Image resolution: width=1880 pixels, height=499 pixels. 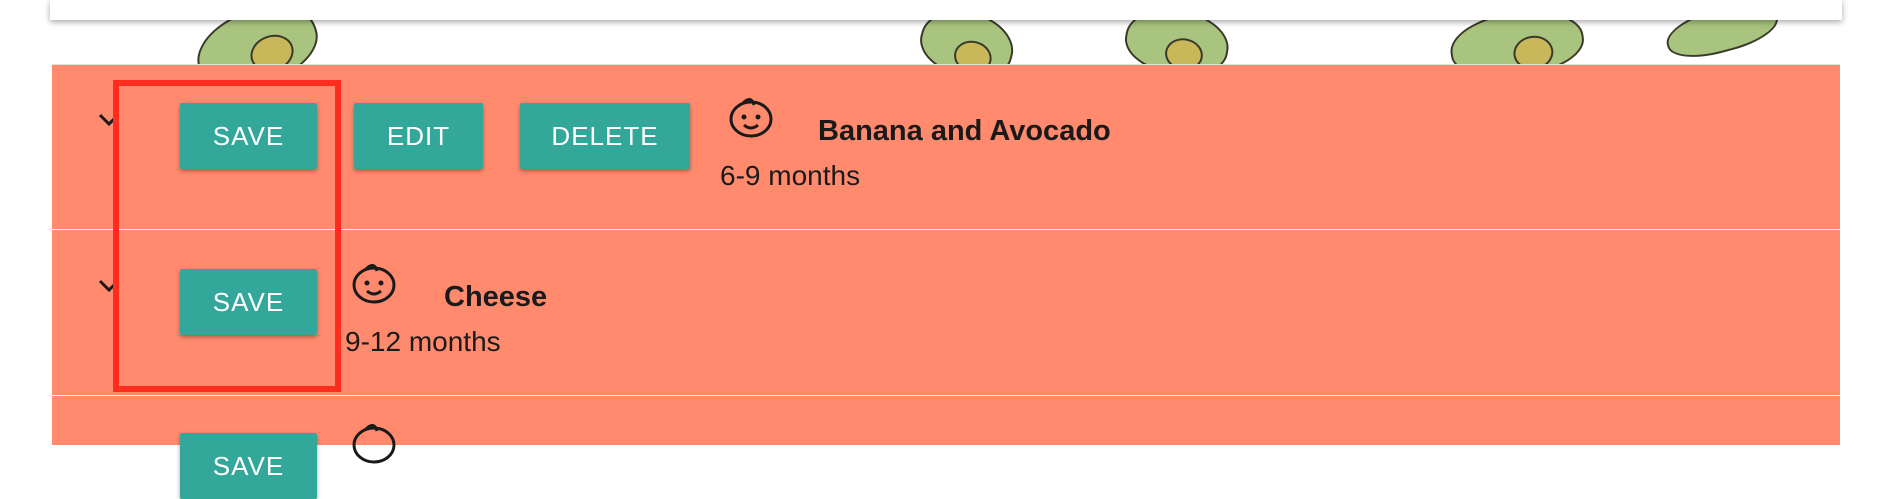 What do you see at coordinates (423, 341) in the screenshot?
I see `food-age-range: 9-12 months` at bounding box center [423, 341].